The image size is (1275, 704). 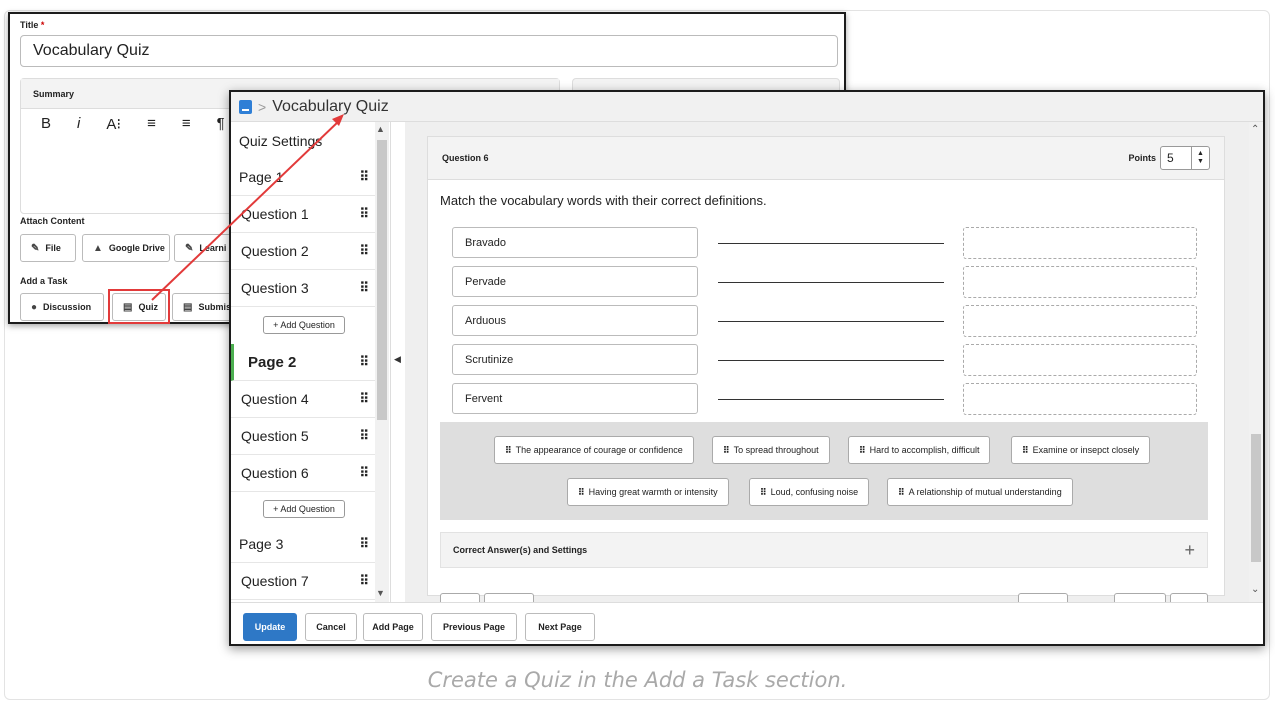 What do you see at coordinates (46, 124) in the screenshot?
I see `bold-button: B` at bounding box center [46, 124].